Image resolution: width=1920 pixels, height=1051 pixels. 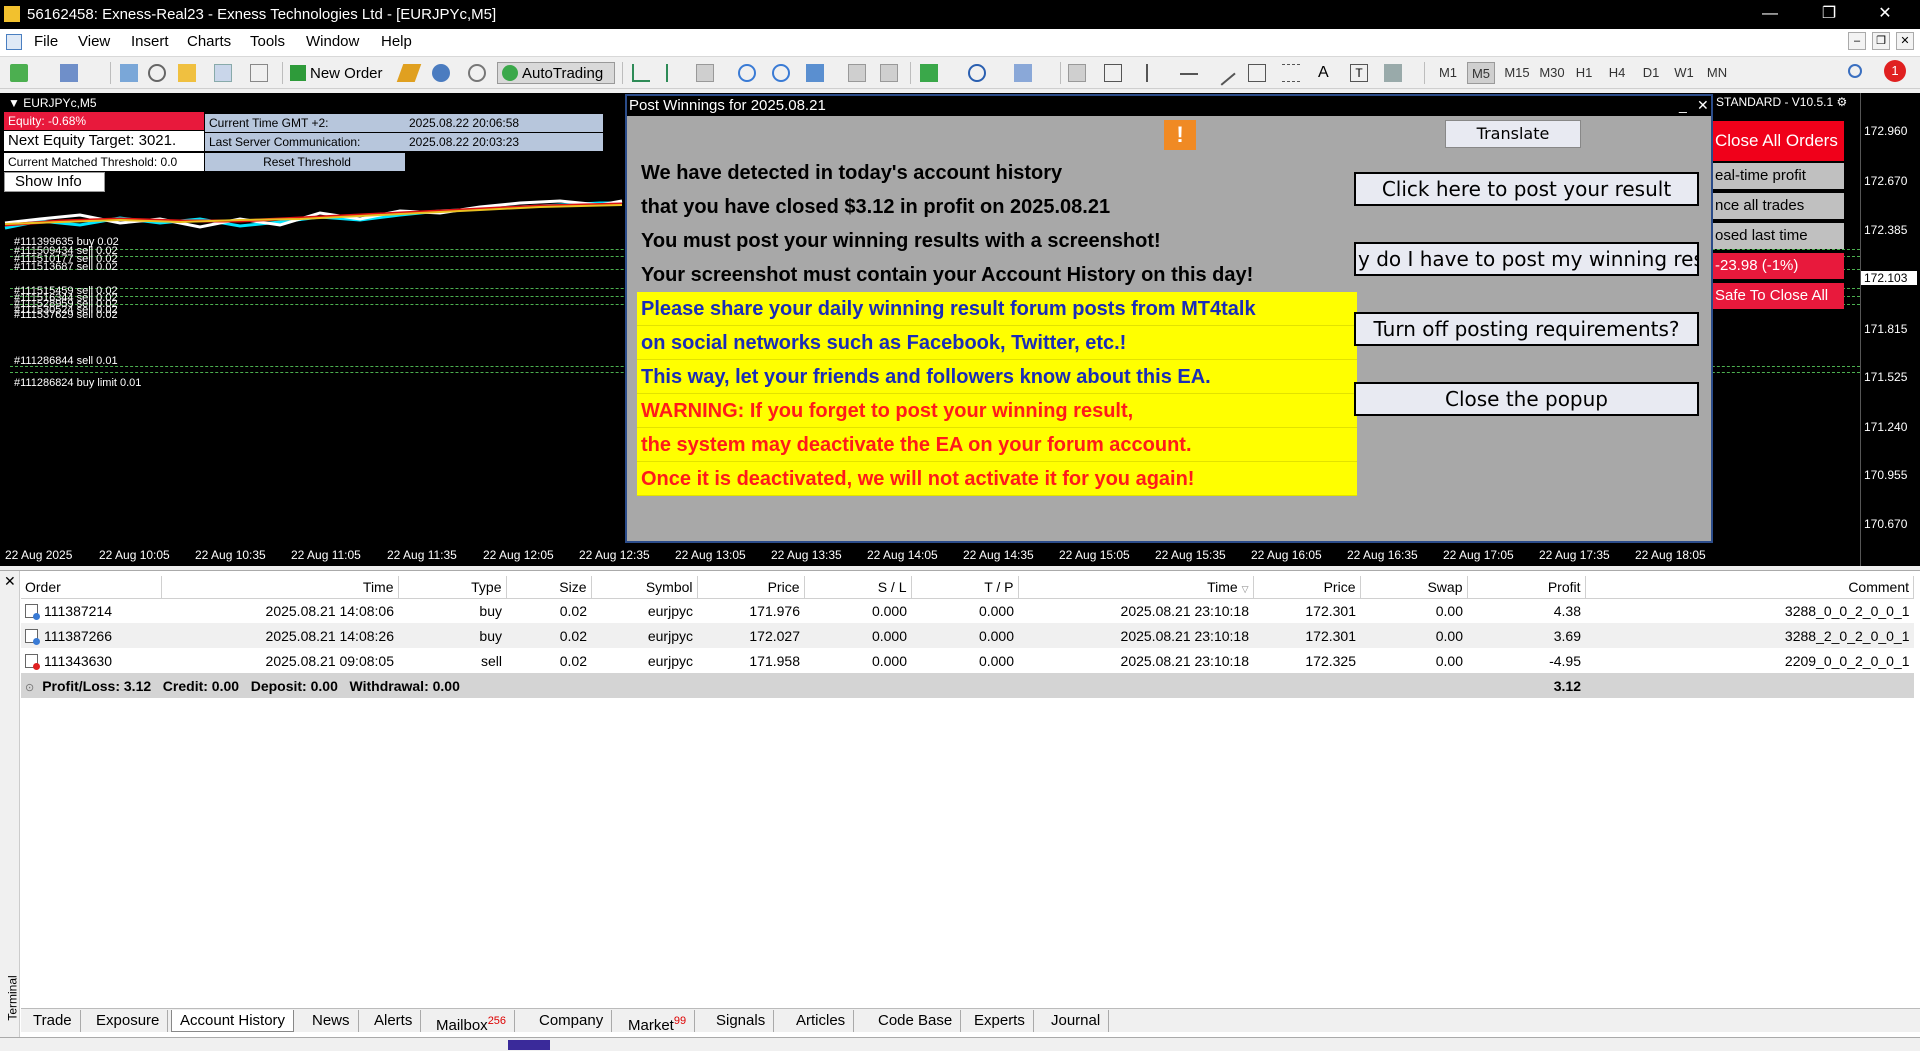 I want to click on indicators-icon, so click(x=929, y=73).